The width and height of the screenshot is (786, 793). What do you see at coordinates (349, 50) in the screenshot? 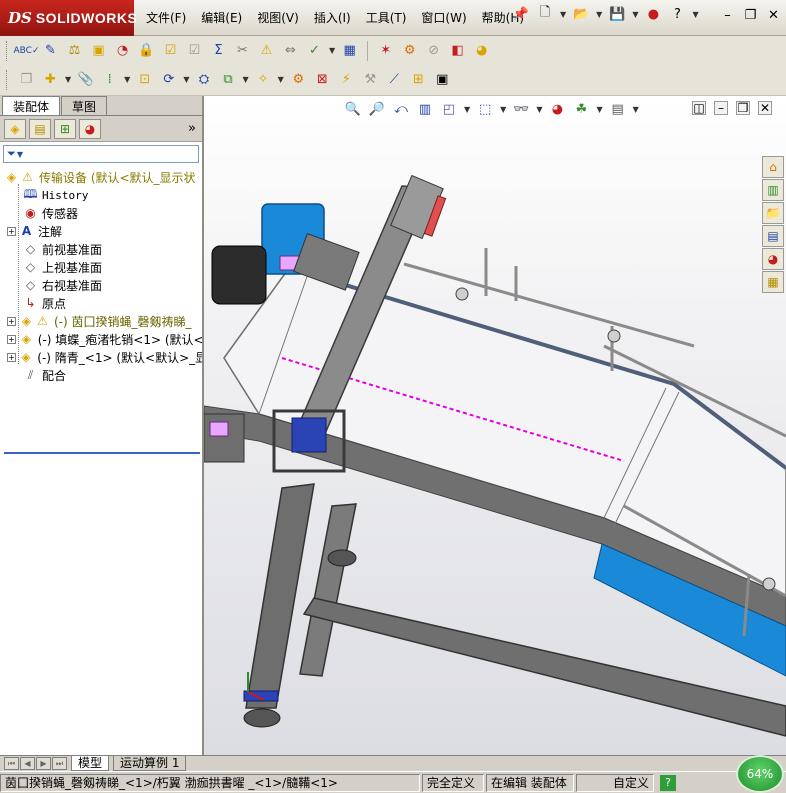
I see `table-check-icon: ▦` at bounding box center [349, 50].